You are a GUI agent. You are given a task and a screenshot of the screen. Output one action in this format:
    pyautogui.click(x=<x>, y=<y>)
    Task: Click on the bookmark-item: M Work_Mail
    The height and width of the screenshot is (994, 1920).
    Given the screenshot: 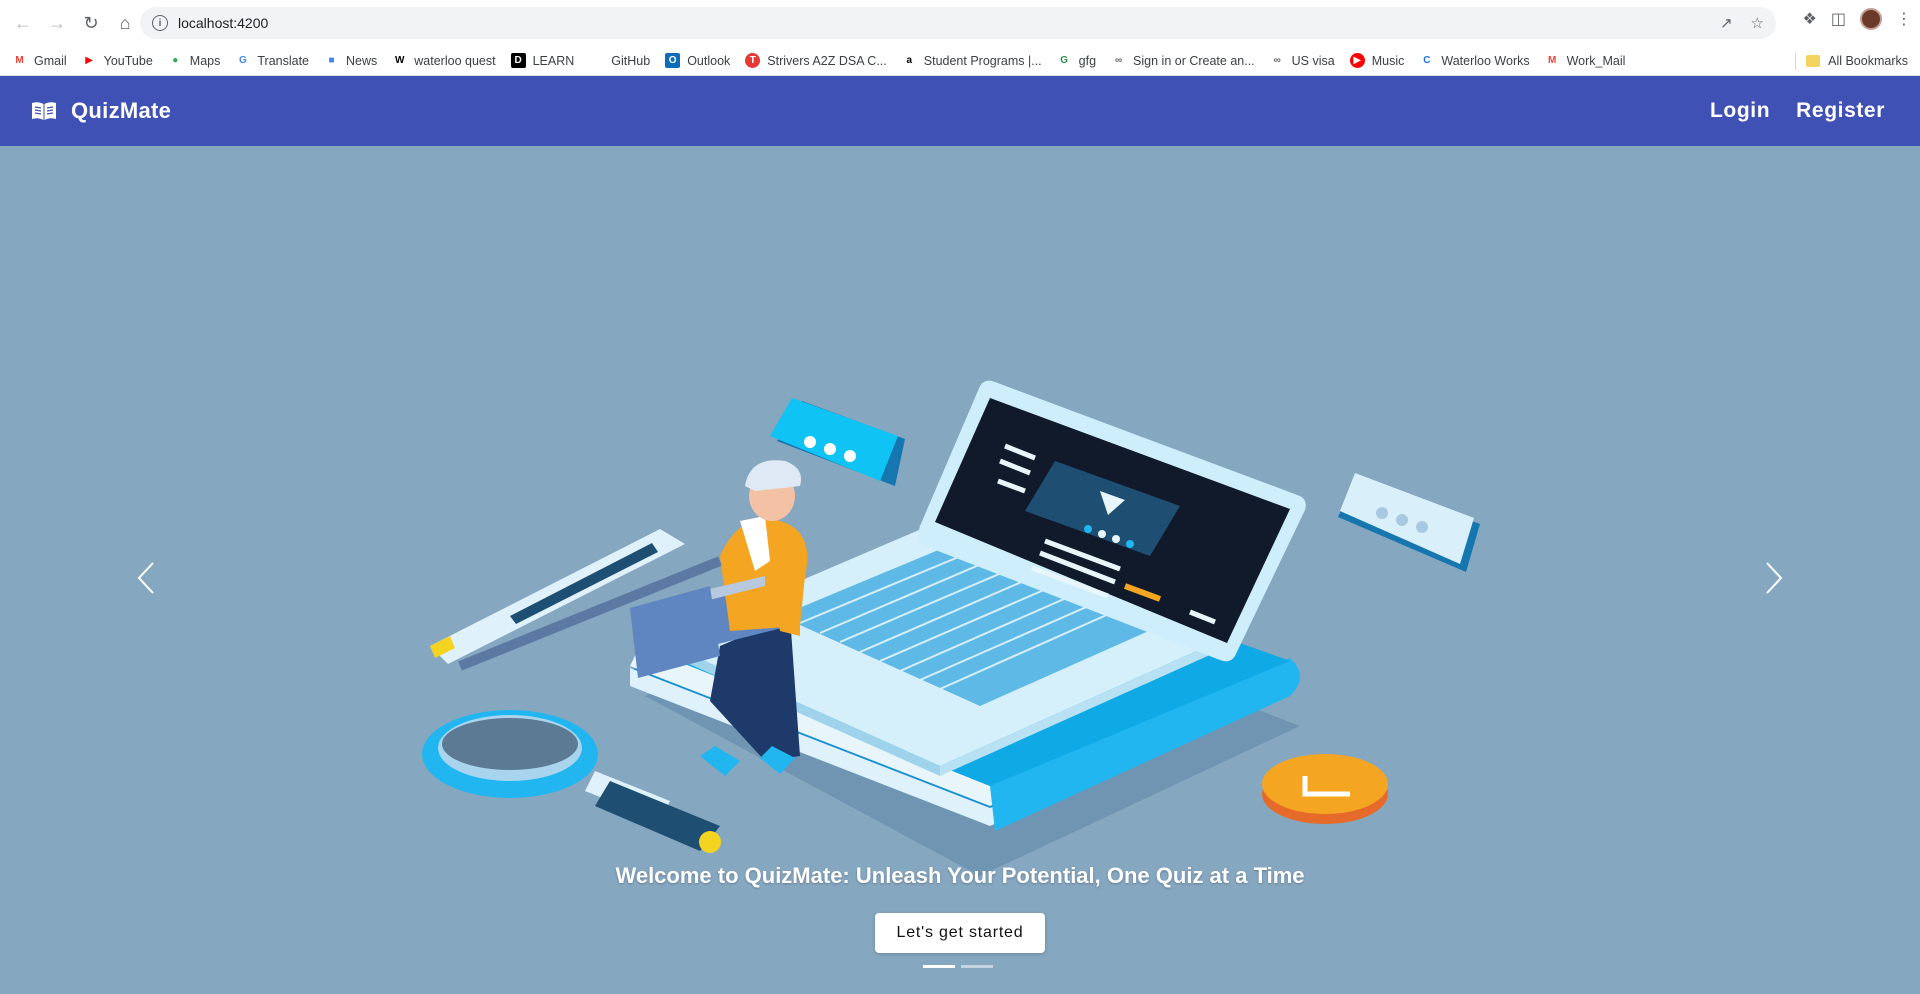 What is the action you would take?
    pyautogui.click(x=1585, y=60)
    